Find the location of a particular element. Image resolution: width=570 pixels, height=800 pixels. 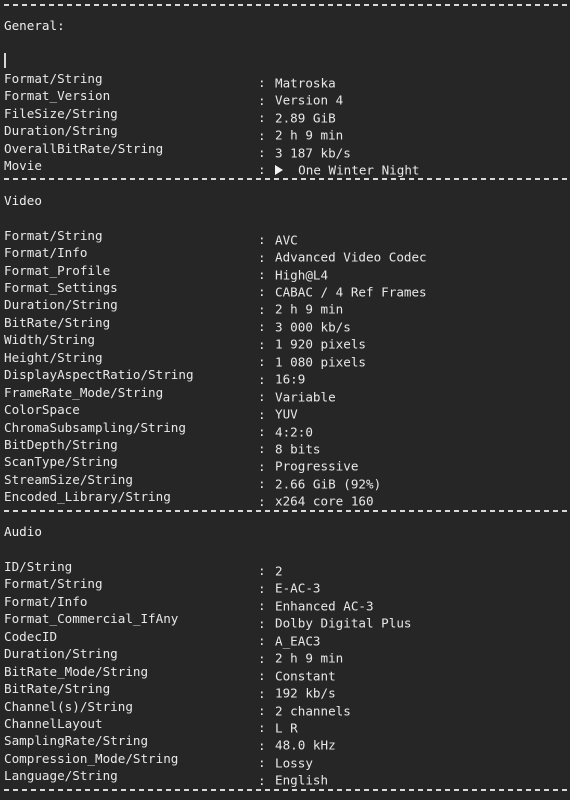

property-row: FileSize/String:2.89 GiB is located at coordinates (287, 115).